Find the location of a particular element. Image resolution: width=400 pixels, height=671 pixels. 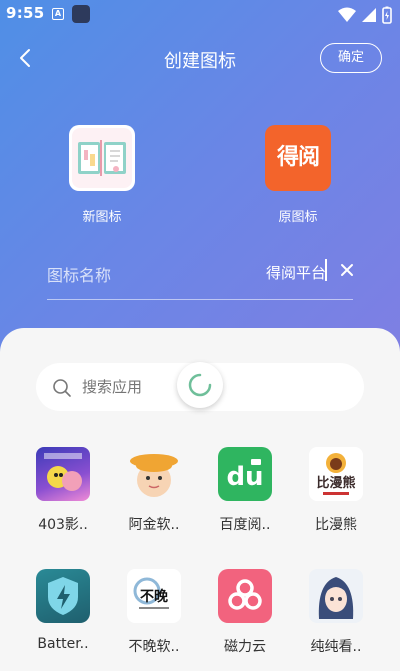

app-item-magnet-cloud: 磁力云 is located at coordinates (245, 612).